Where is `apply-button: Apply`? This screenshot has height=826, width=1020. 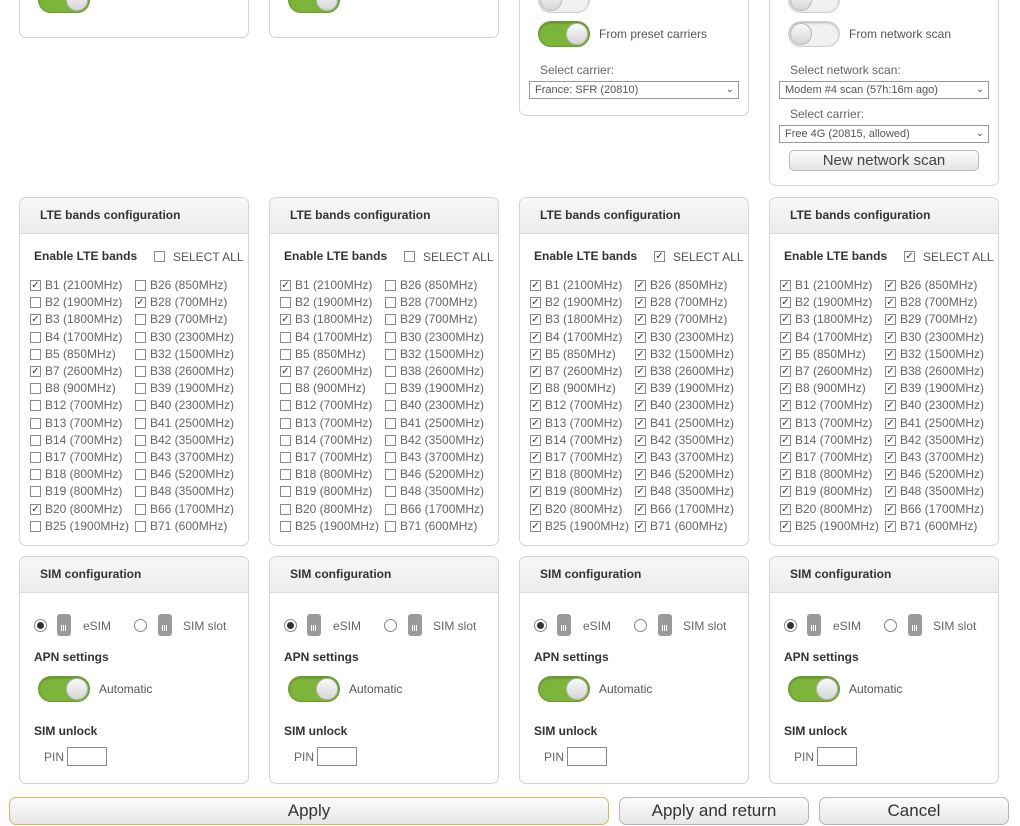 apply-button: Apply is located at coordinates (309, 811).